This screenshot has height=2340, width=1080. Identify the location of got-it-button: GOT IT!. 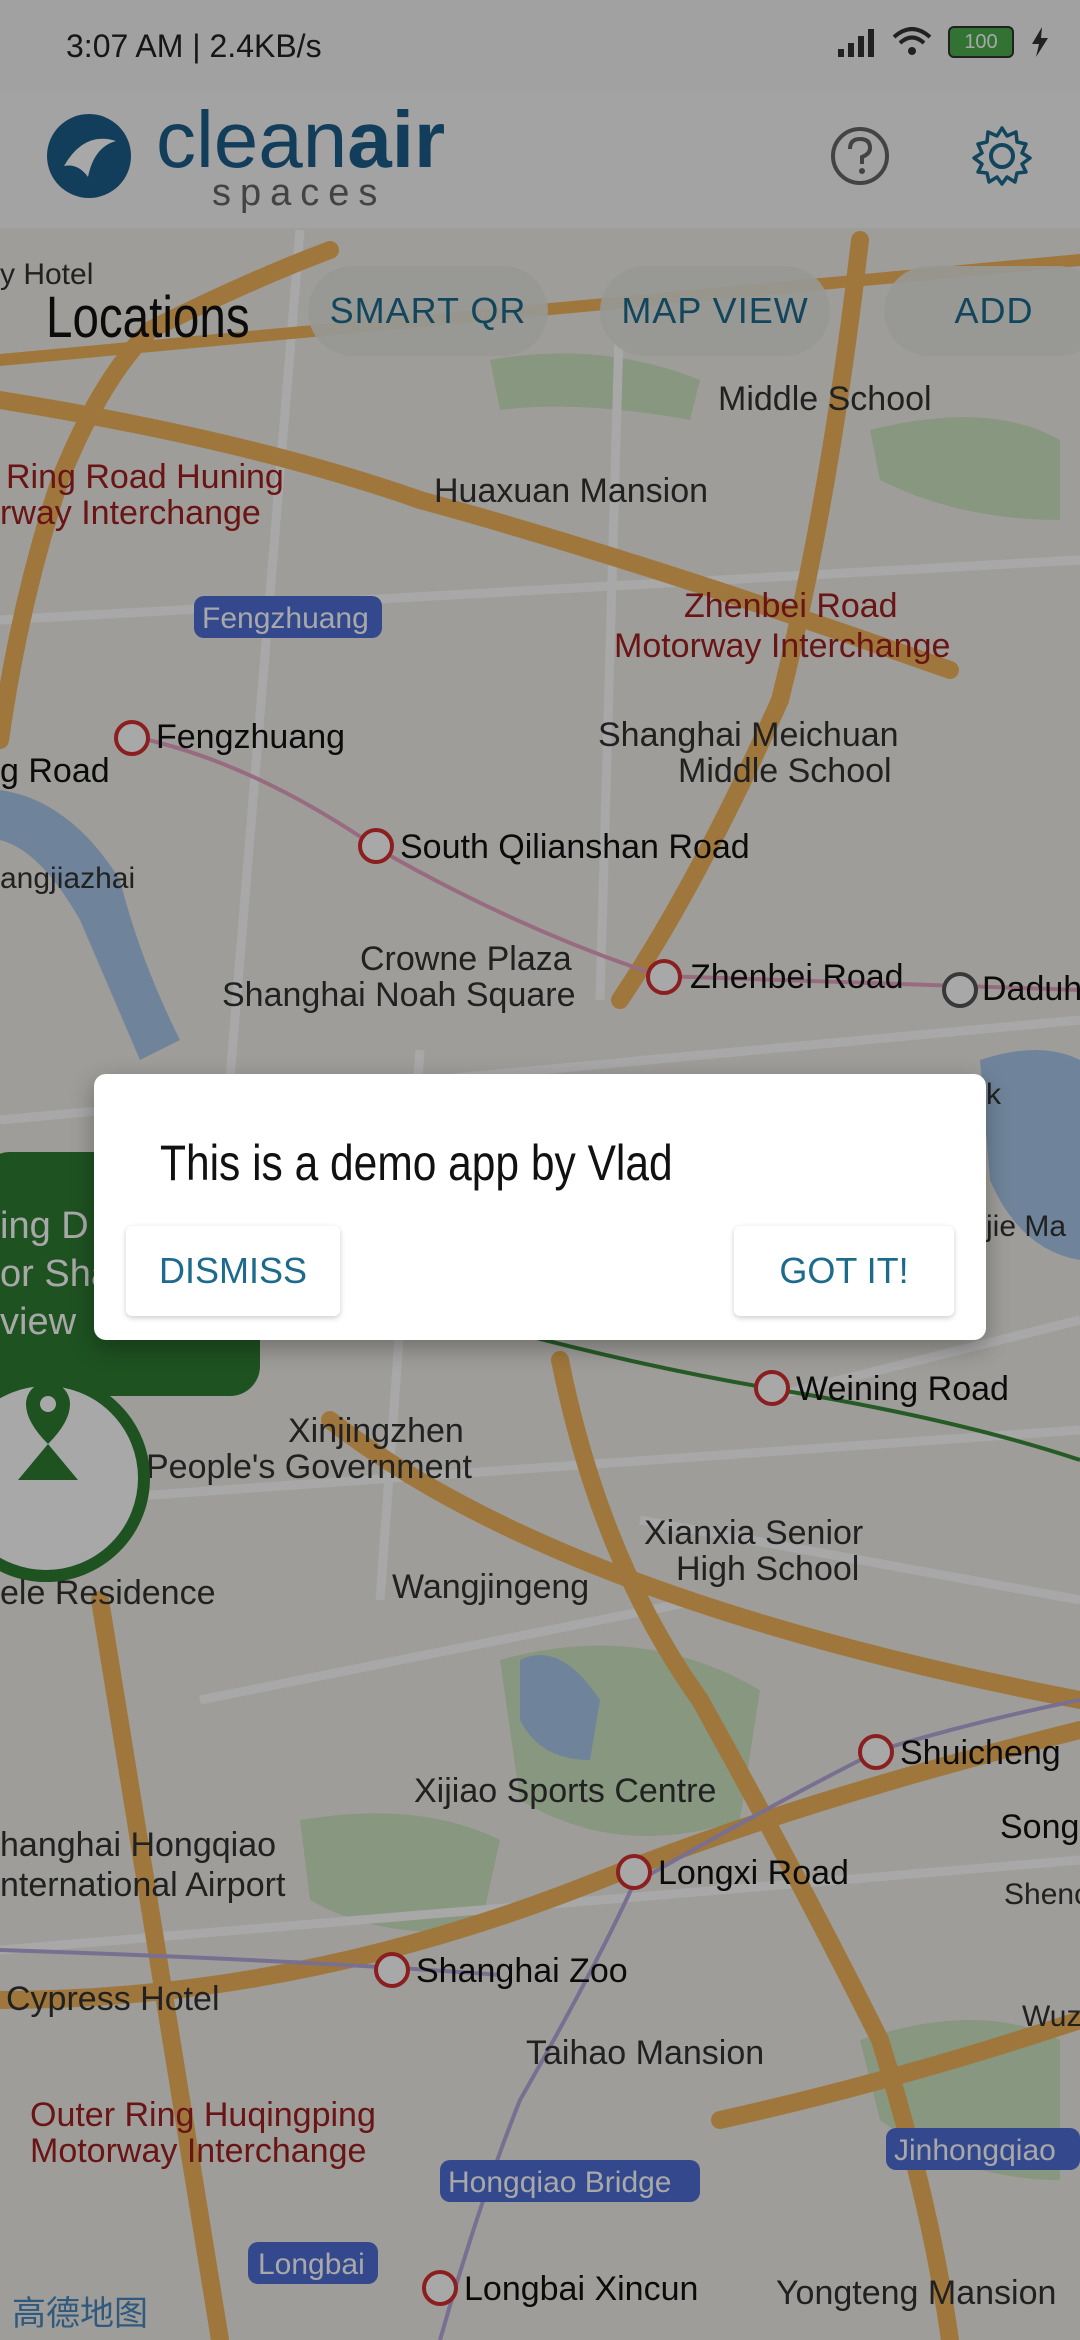
(844, 1271).